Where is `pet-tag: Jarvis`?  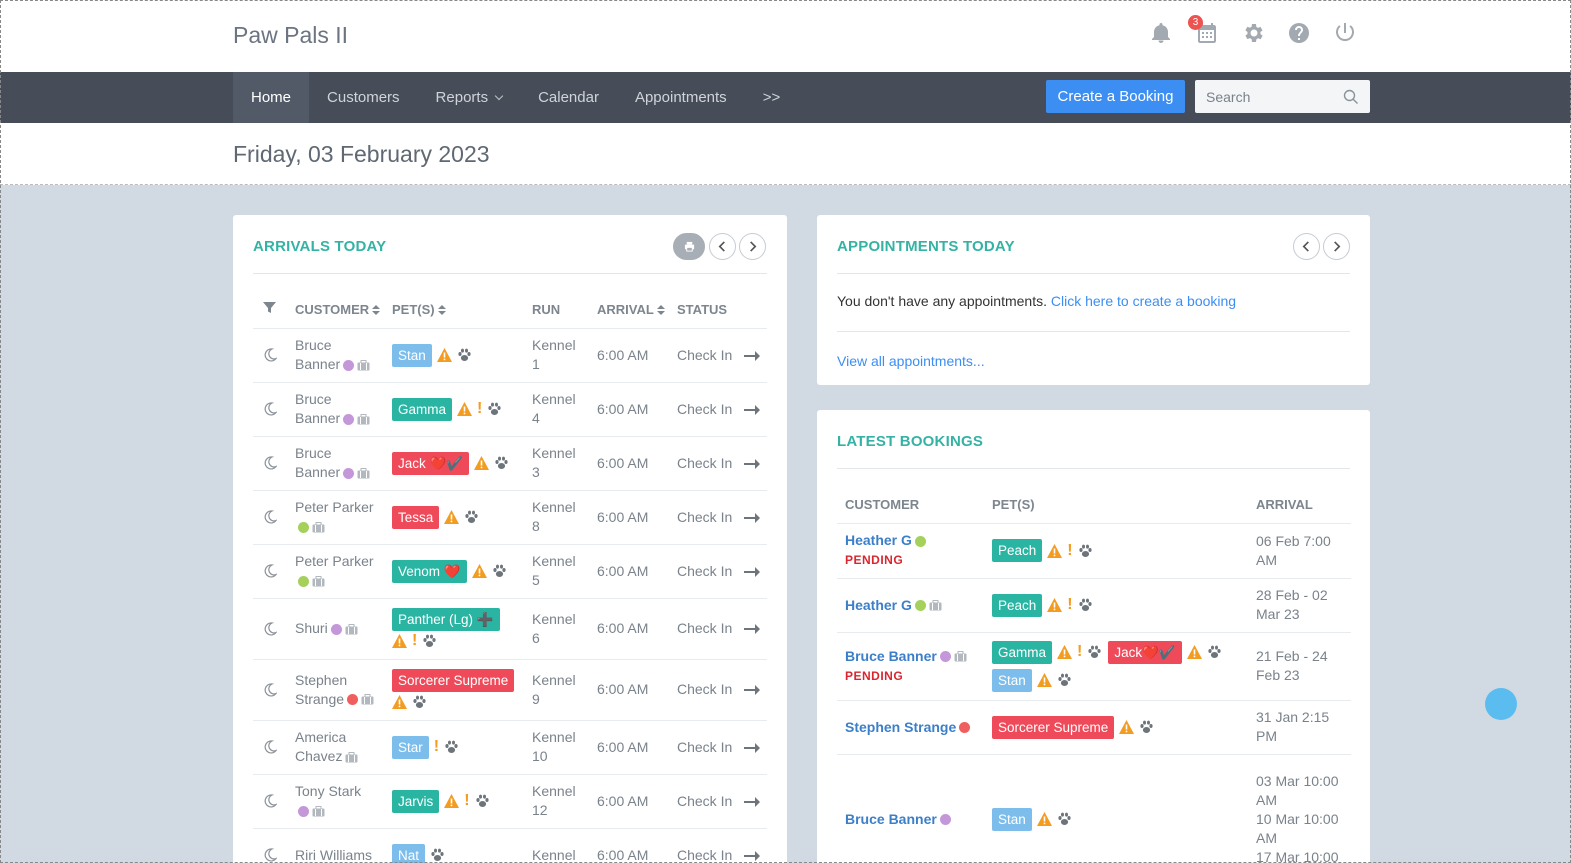 pet-tag: Jarvis is located at coordinates (416, 801).